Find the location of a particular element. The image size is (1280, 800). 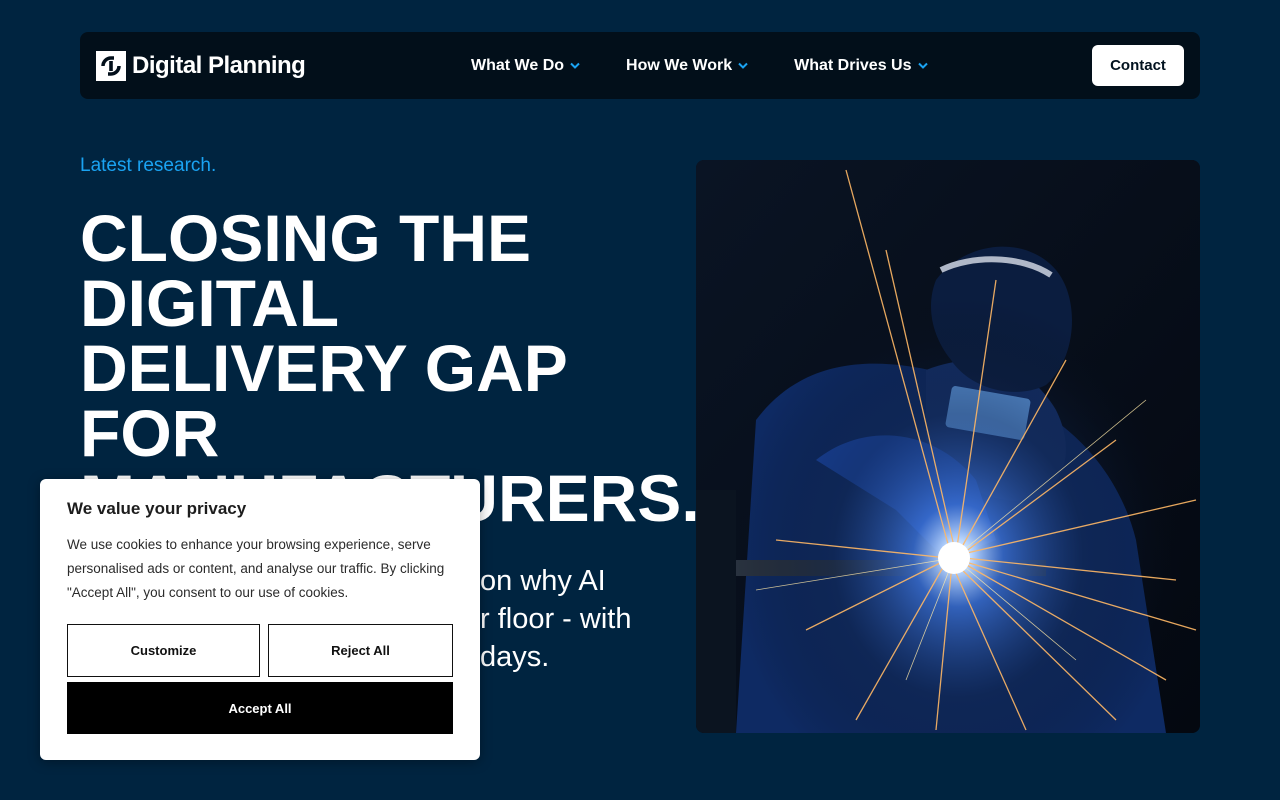

nav-item-label: How We Work is located at coordinates (679, 65).